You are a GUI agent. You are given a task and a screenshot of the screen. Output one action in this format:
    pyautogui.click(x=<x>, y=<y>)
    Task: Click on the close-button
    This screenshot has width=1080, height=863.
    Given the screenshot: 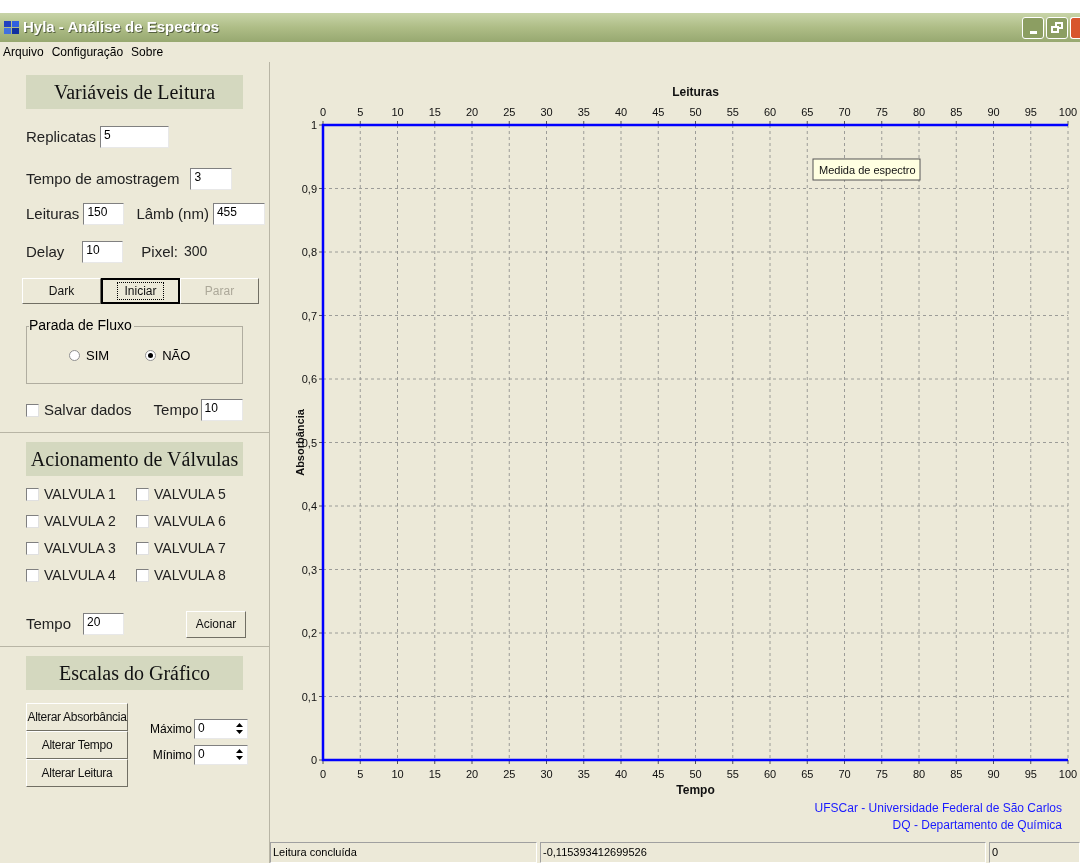 What is the action you would take?
    pyautogui.click(x=1075, y=27)
    